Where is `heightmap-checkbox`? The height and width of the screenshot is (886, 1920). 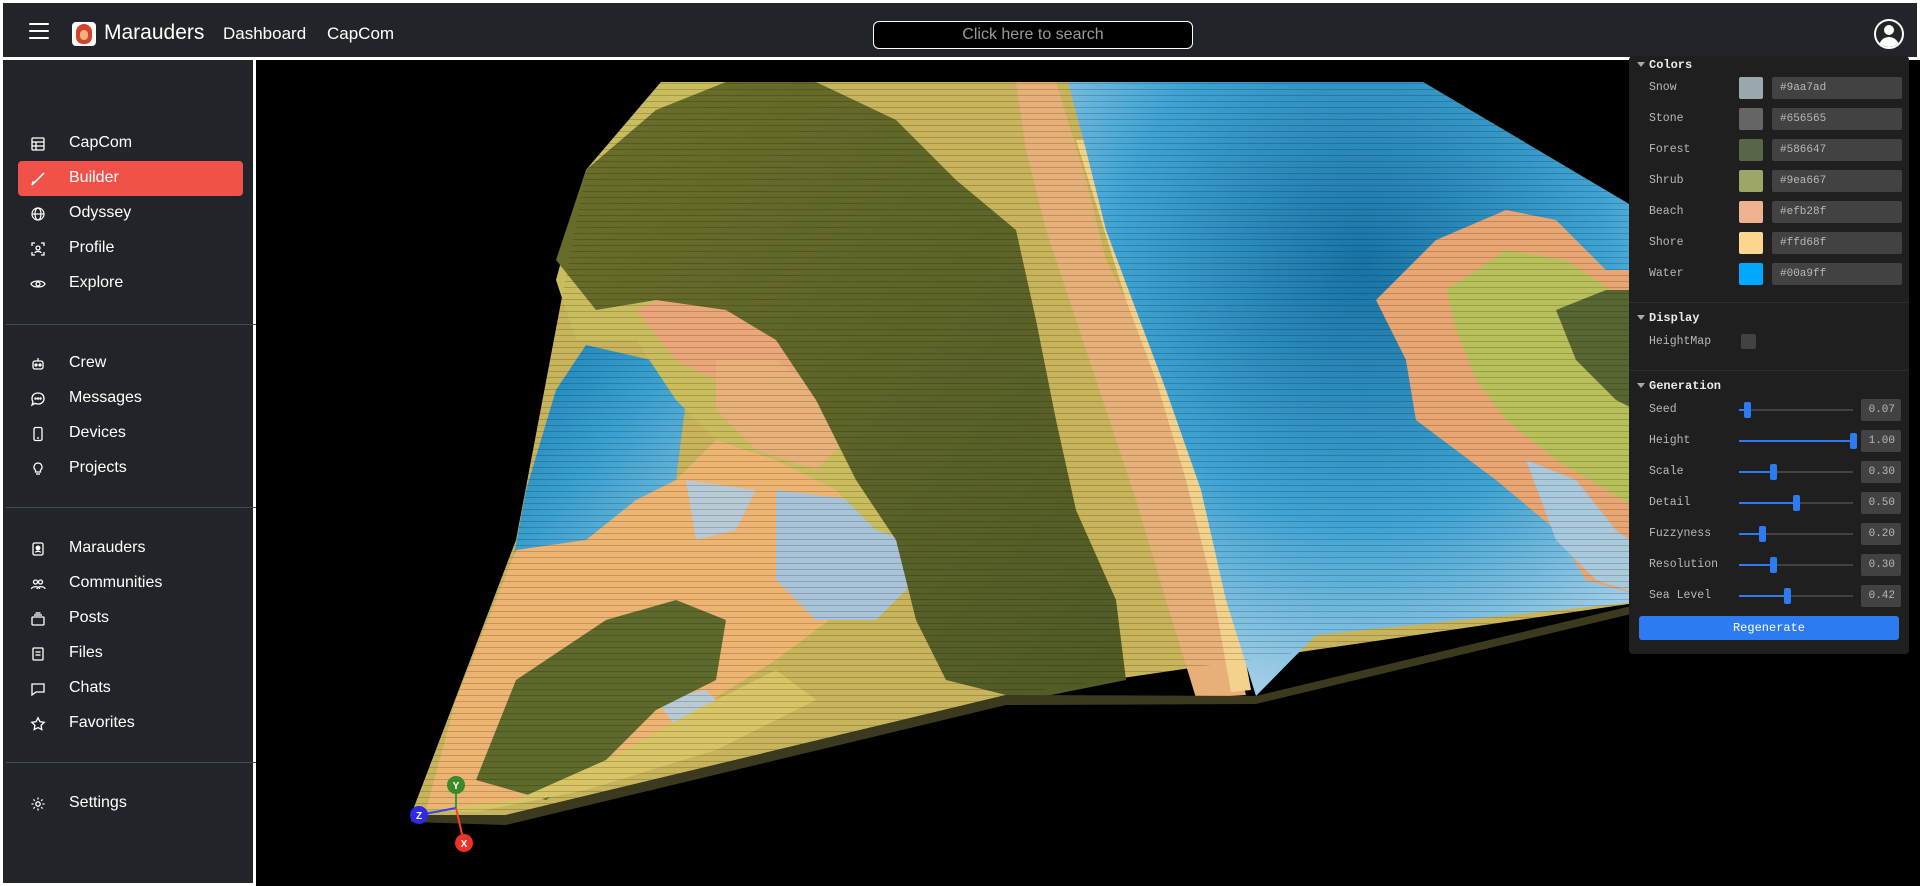 heightmap-checkbox is located at coordinates (1748, 341).